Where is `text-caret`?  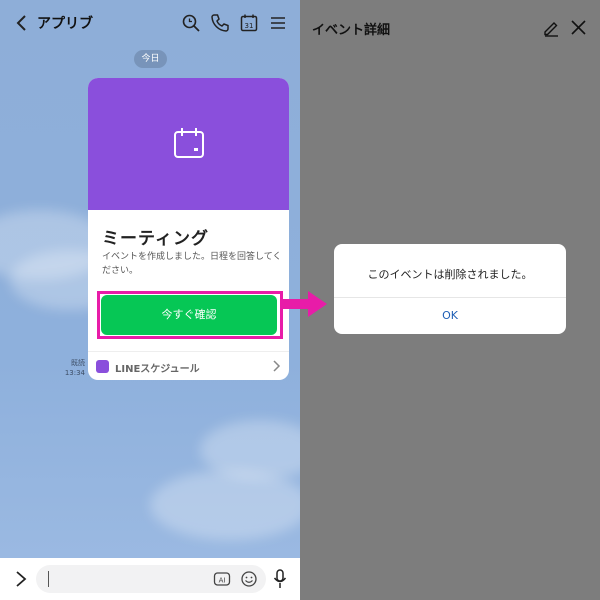
text-caret is located at coordinates (48, 579).